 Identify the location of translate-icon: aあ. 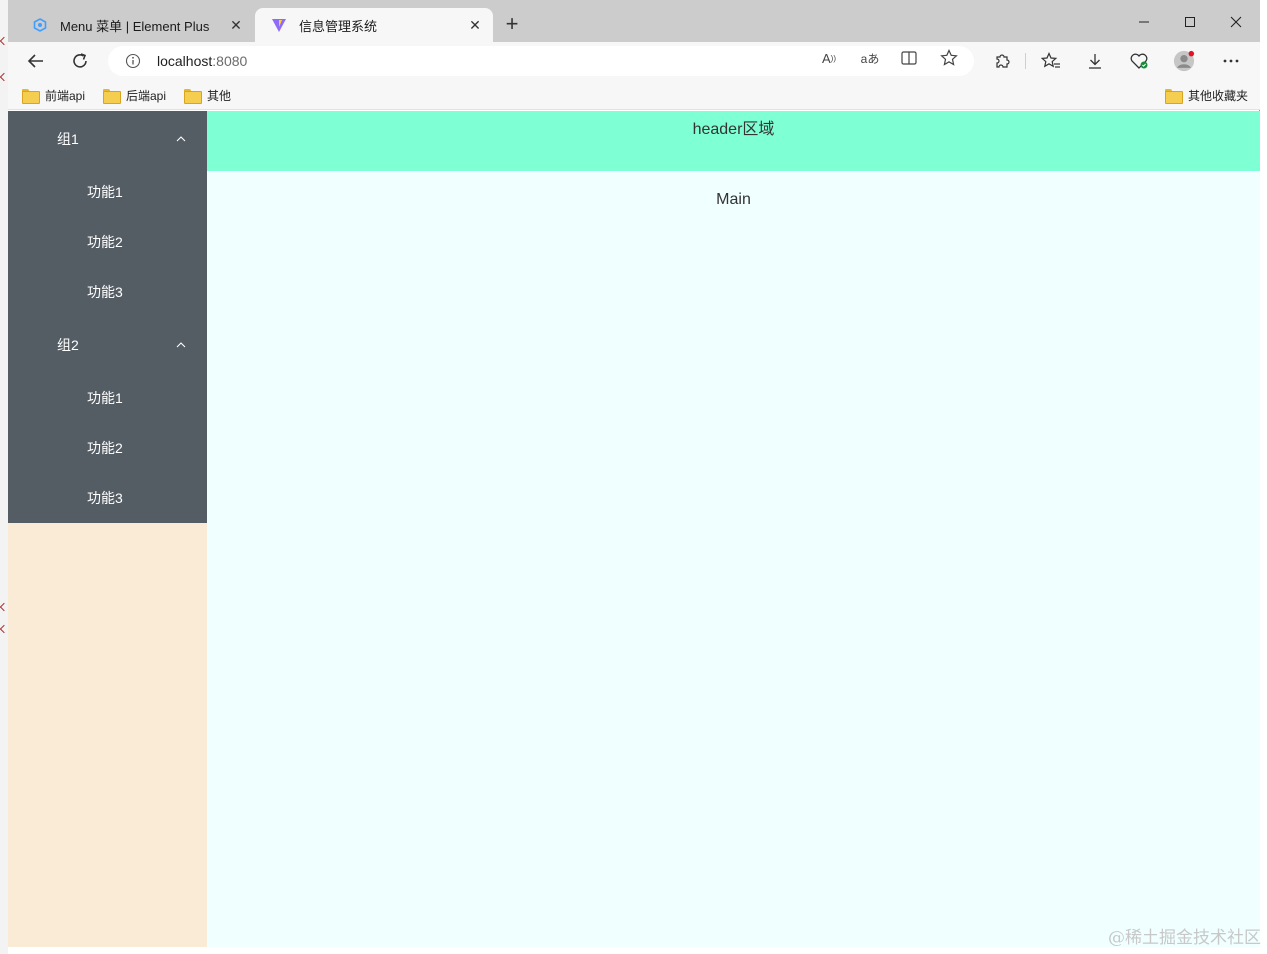
(870, 58).